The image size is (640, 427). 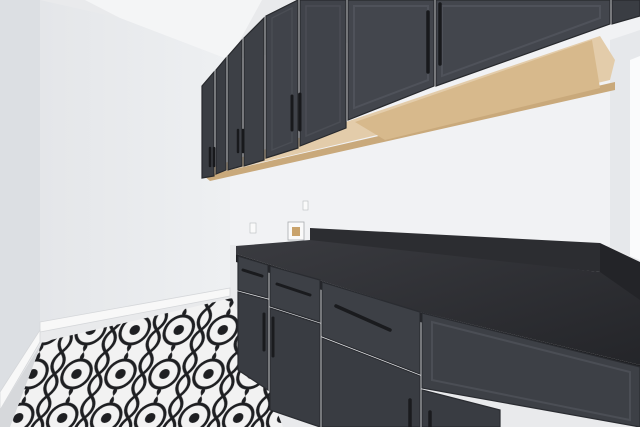 I want to click on door-frame, so click(x=635, y=158).